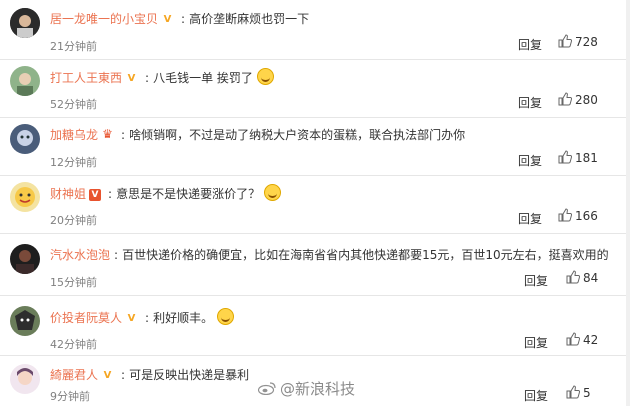  I want to click on like-count: 166, so click(586, 216).